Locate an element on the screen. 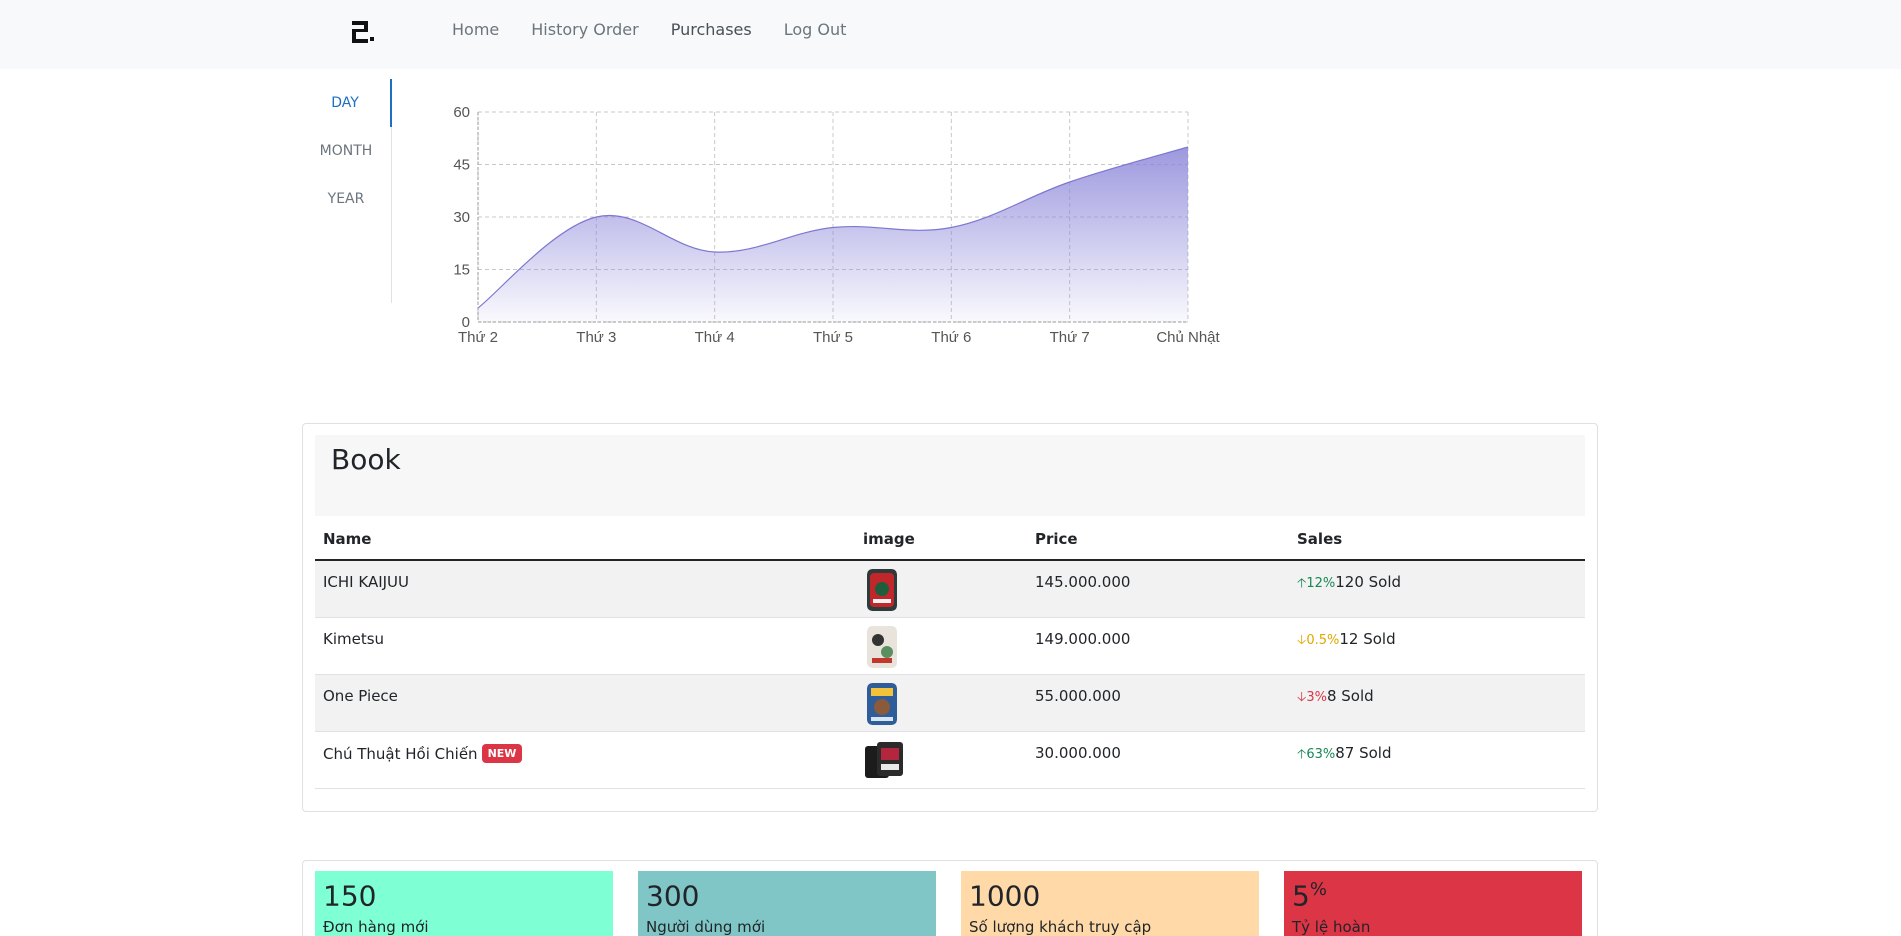 Image resolution: width=1901 pixels, height=936 pixels. table-row: One Piece 55.000.000 🡣3%8 Sold is located at coordinates (950, 703).